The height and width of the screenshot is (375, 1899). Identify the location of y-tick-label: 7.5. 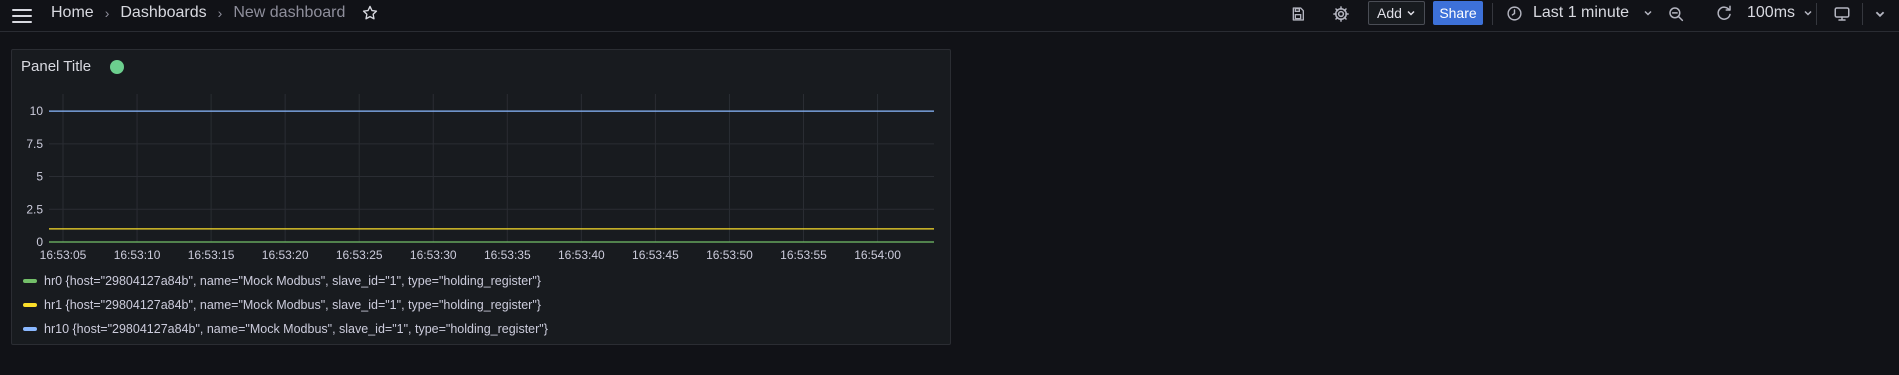
(34, 144).